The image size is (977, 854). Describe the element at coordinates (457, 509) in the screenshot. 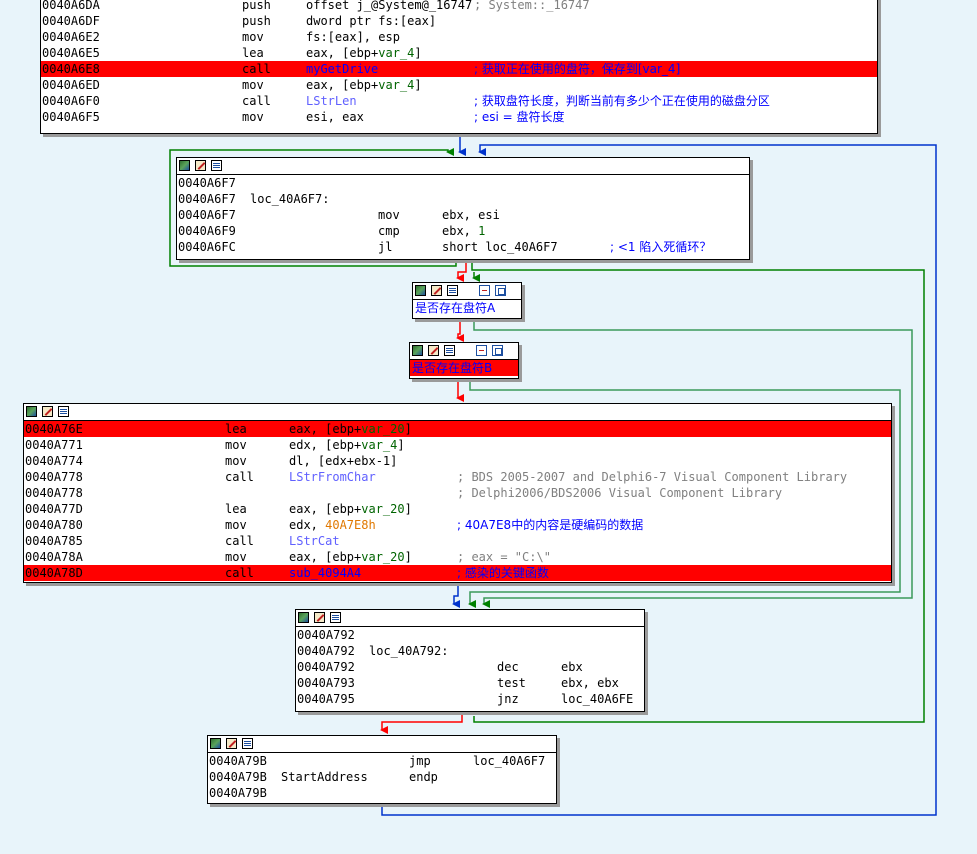

I see `code-line: 0040A77D lea eax, [ebp+var_20]` at that location.